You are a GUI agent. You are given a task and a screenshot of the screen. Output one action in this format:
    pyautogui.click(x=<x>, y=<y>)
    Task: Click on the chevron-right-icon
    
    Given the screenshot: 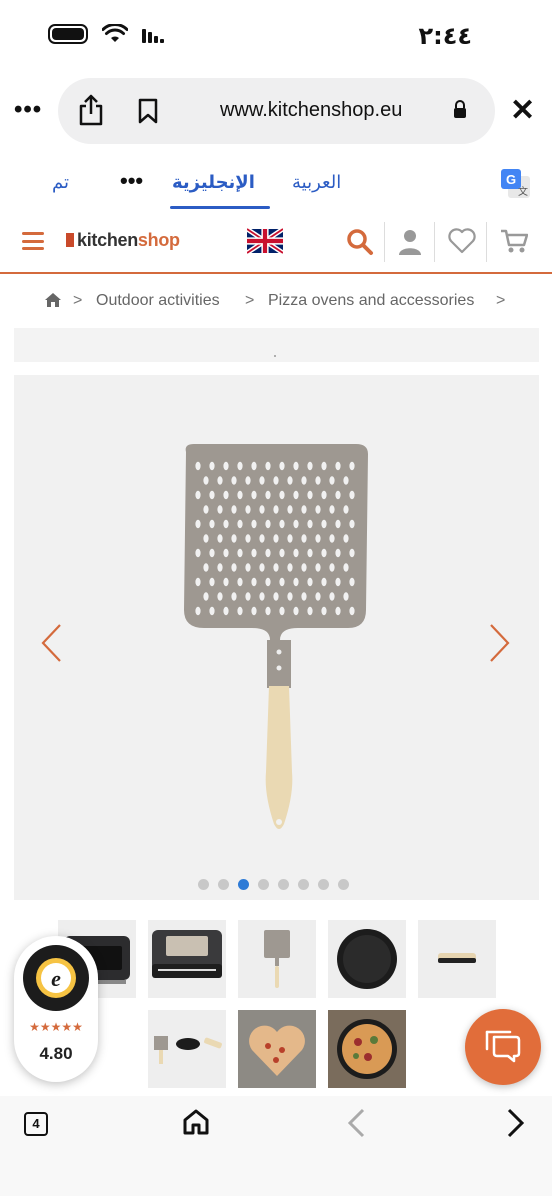 What is the action you would take?
    pyautogui.click(x=500, y=643)
    